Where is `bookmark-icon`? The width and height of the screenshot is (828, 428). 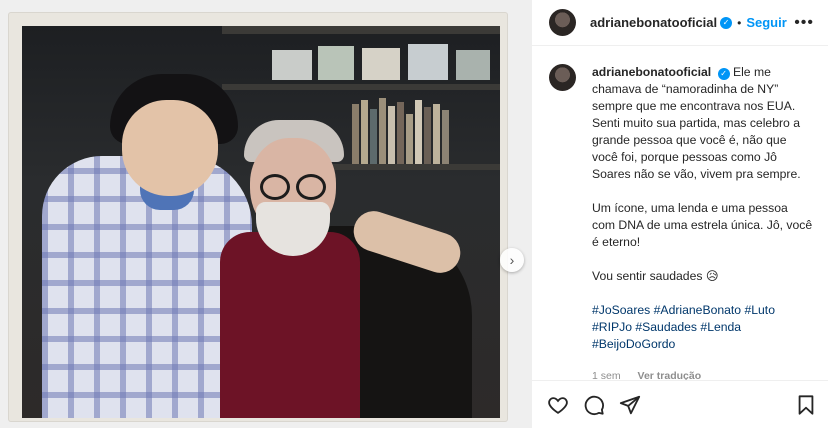
bookmark-icon is located at coordinates (806, 404).